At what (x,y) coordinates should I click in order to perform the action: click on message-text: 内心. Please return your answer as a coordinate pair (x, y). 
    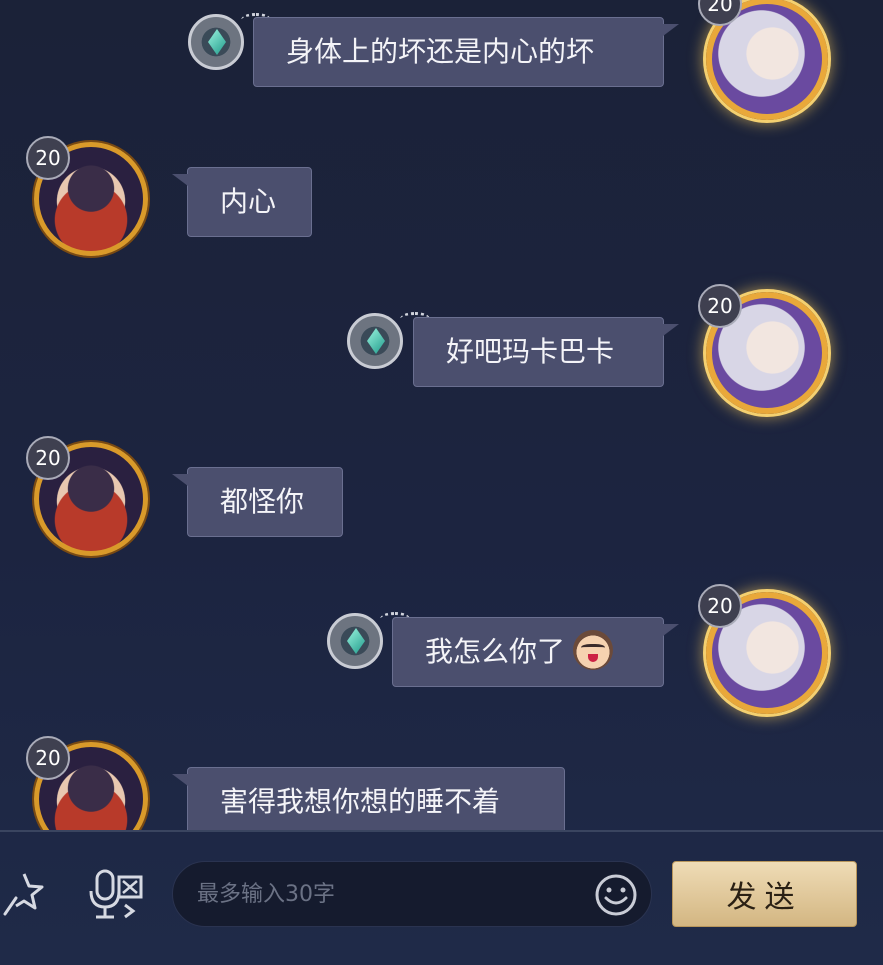
    Looking at the image, I should click on (248, 201).